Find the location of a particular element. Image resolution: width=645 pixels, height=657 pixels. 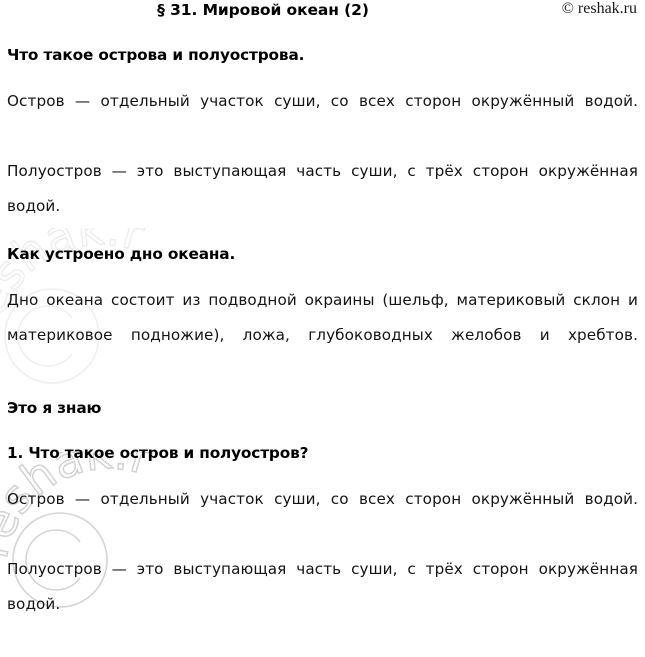

question-heading-1: 1. Что такое остров и полуостров? is located at coordinates (158, 453).